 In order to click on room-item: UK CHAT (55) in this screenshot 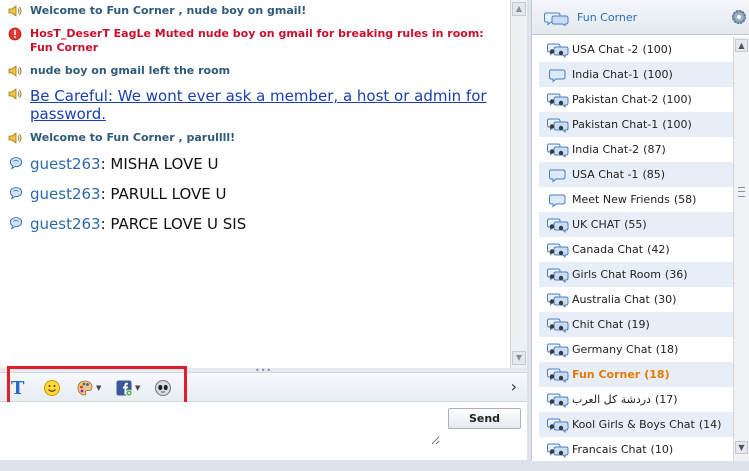, I will do `click(639, 224)`.